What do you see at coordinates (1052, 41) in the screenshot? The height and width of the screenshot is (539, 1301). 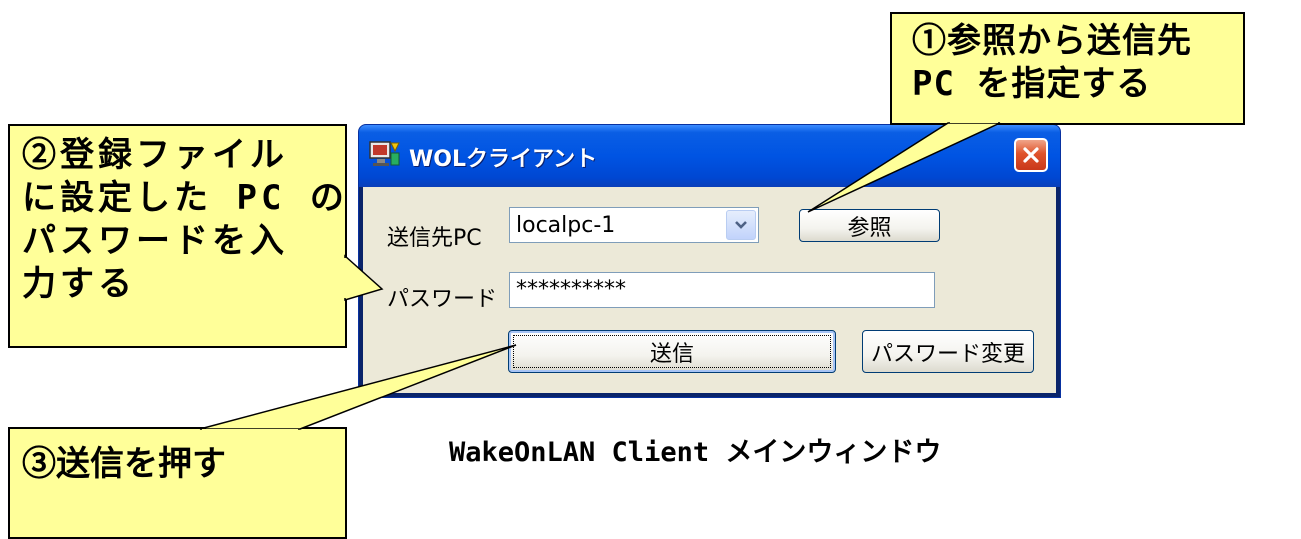 I see `callout-1-line-1: ①参照から送信先` at bounding box center [1052, 41].